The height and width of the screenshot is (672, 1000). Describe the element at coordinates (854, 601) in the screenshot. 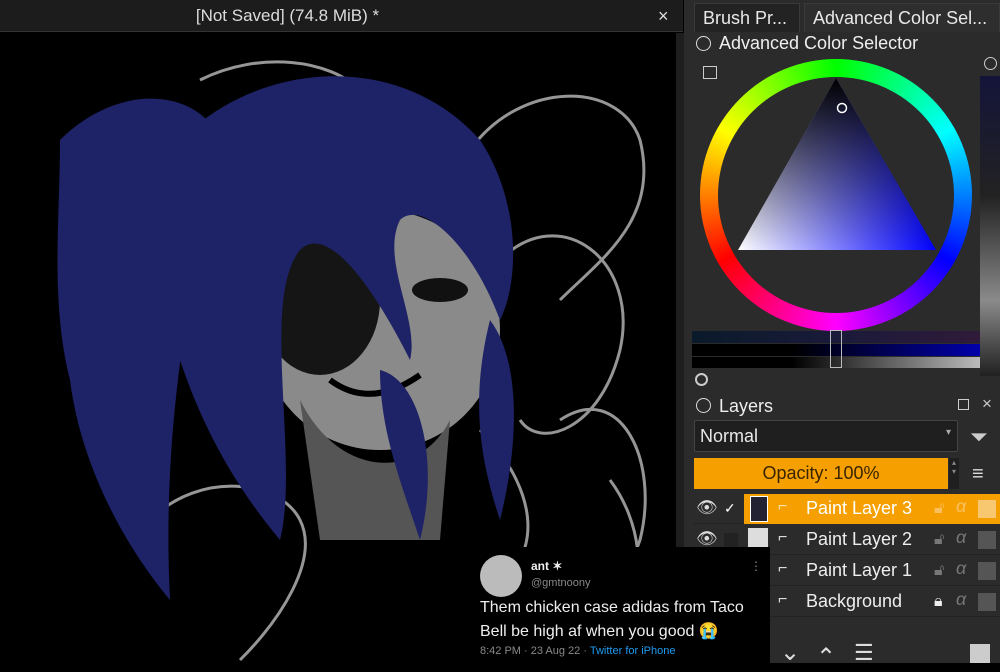

I see `layer-name: Background` at that location.